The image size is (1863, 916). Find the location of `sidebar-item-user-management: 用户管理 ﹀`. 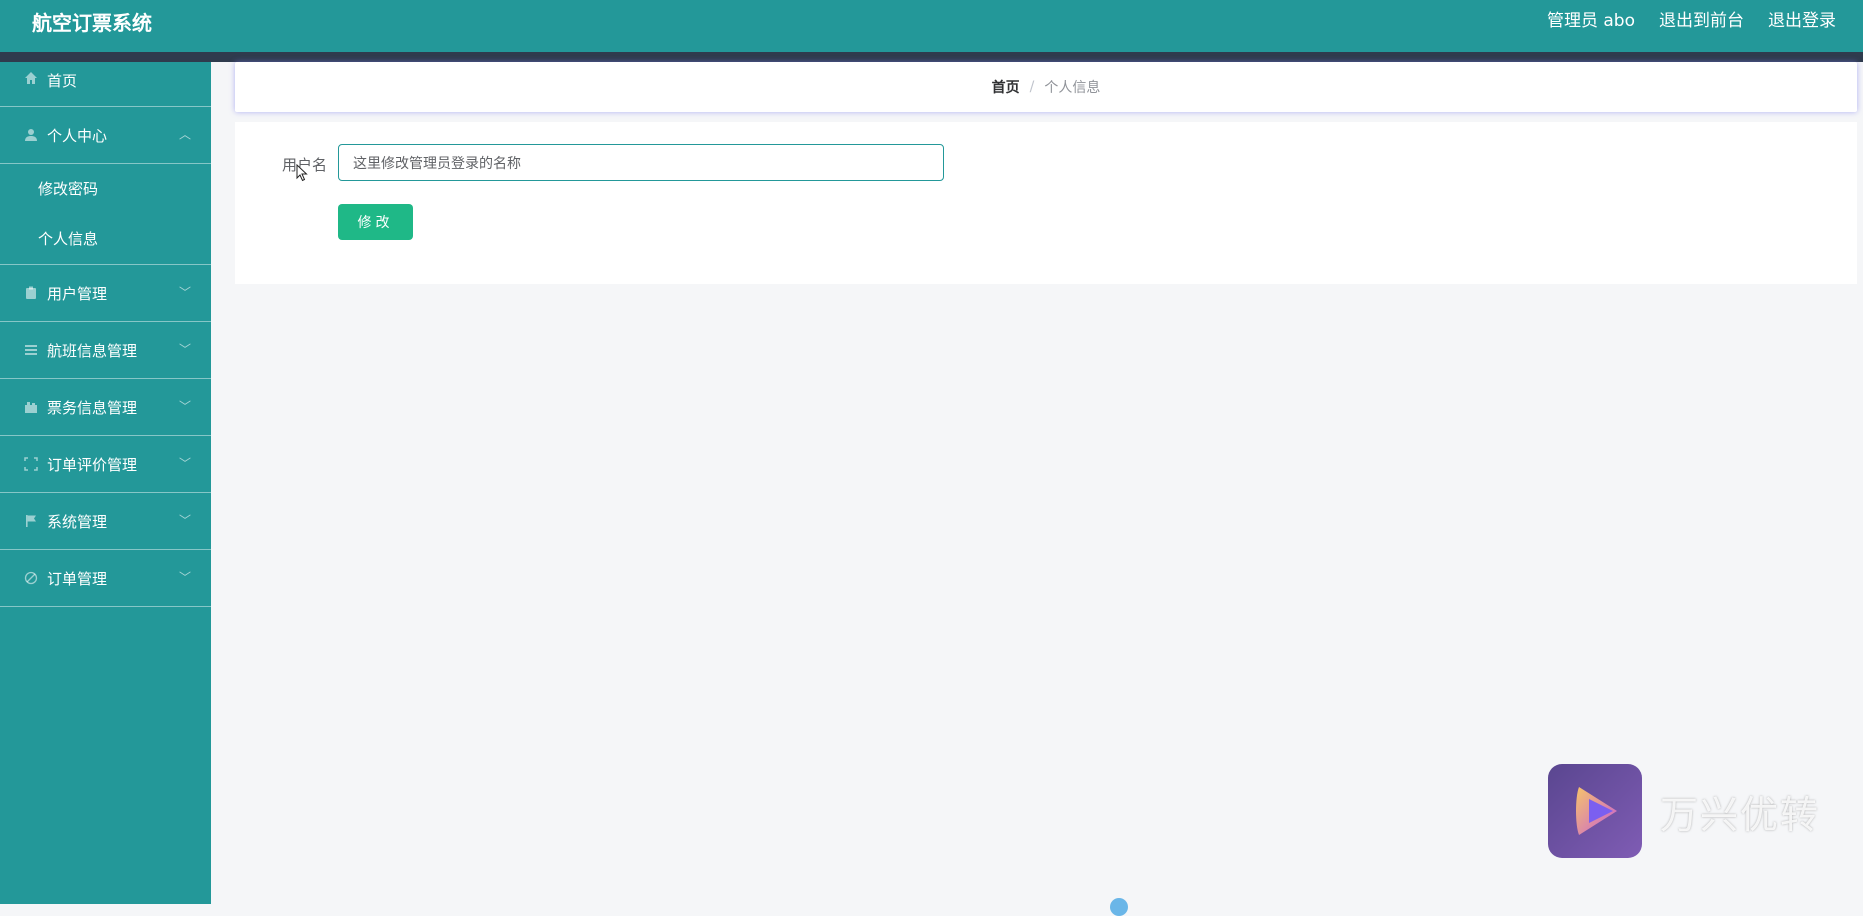

sidebar-item-user-management: 用户管理 ﹀ is located at coordinates (105, 293).